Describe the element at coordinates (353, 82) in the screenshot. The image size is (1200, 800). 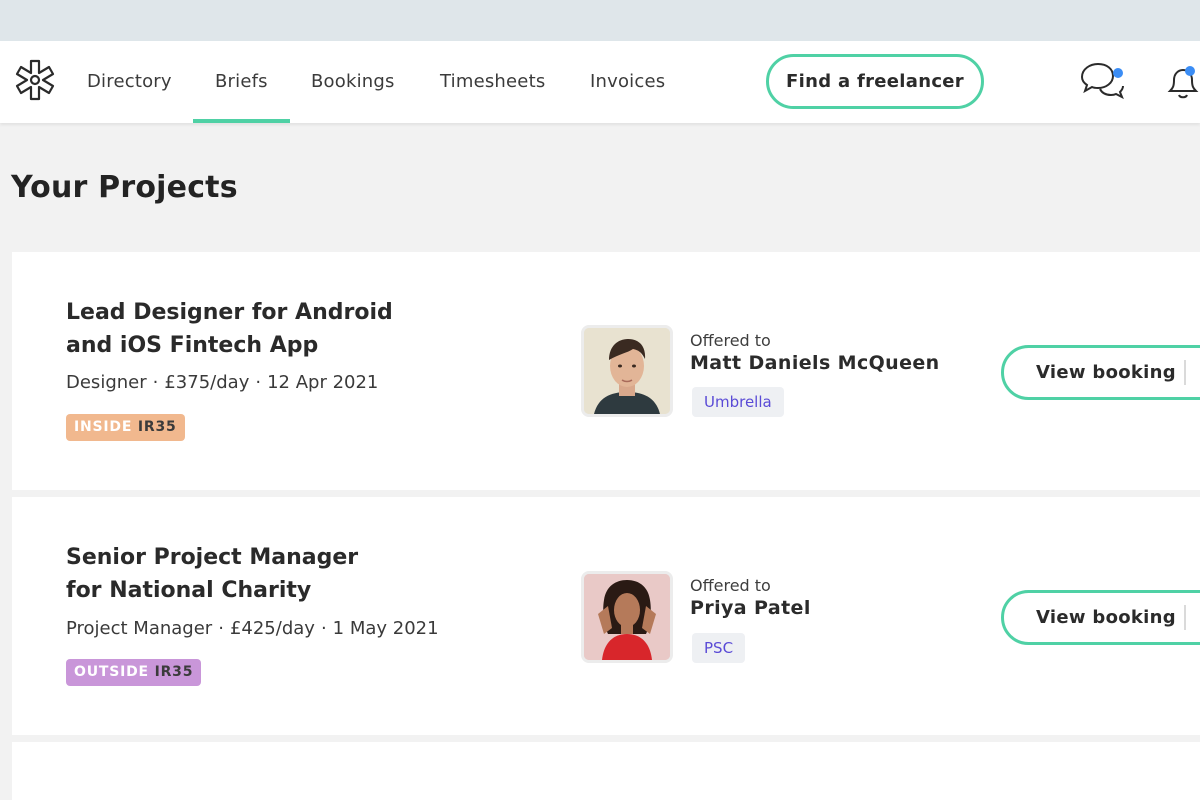
I see `nav-item-bookings: Bookings` at that location.